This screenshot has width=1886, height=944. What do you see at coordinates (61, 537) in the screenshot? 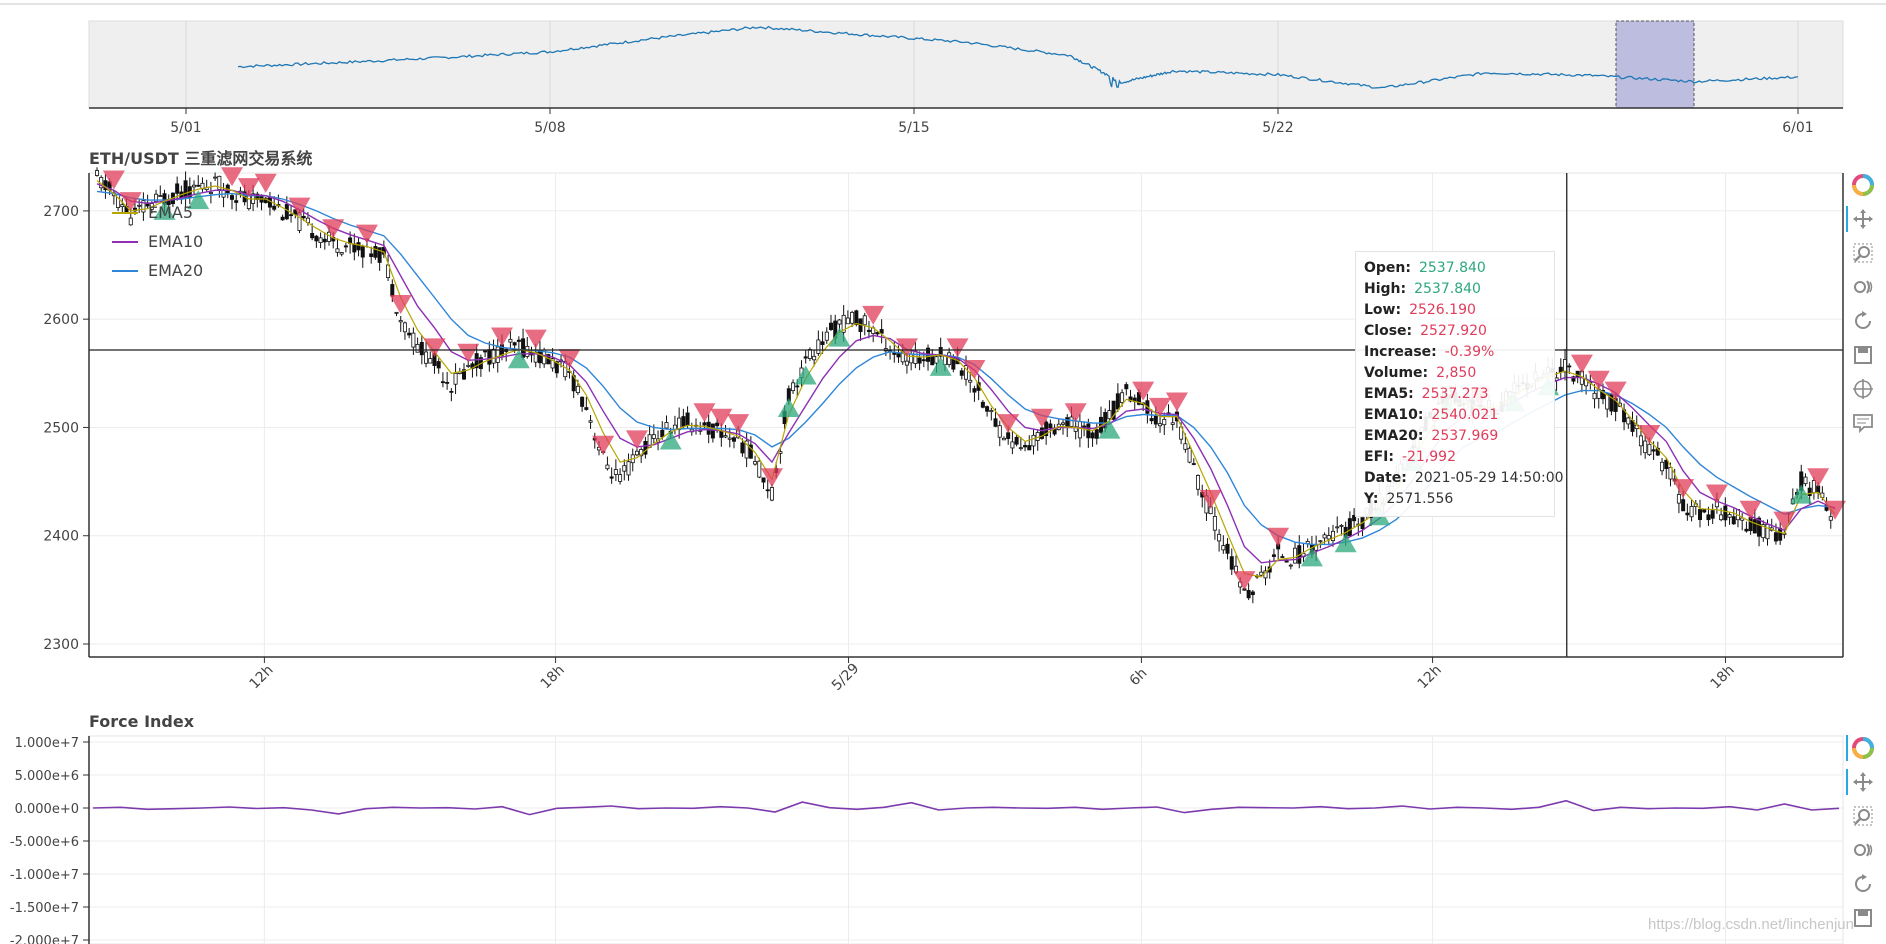
I see `main-y-tick-label: 2400` at bounding box center [61, 537].